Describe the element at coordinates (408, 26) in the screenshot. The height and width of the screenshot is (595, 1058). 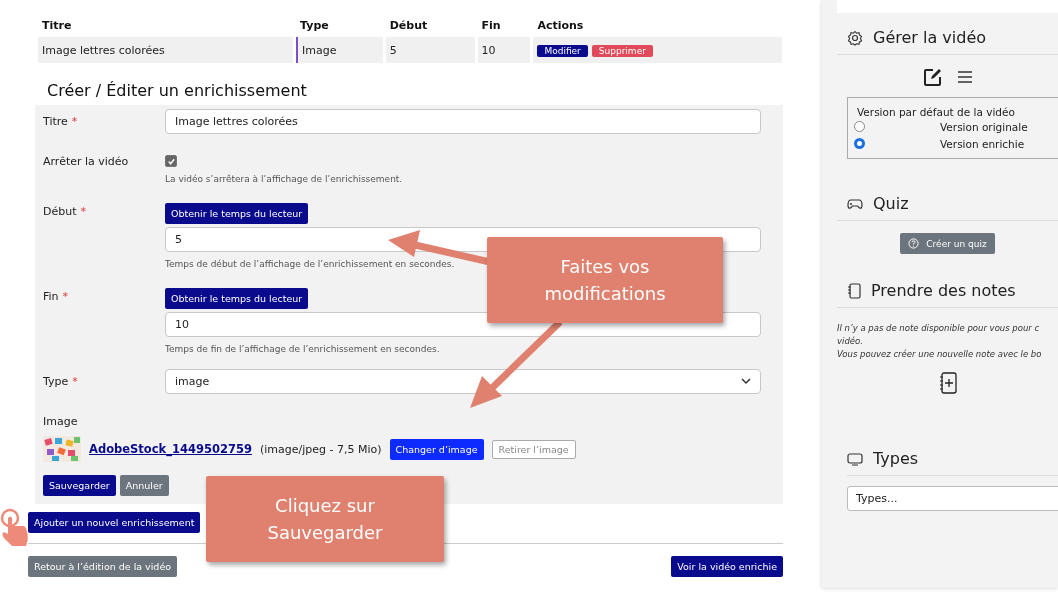
I see `column-header: Début` at that location.